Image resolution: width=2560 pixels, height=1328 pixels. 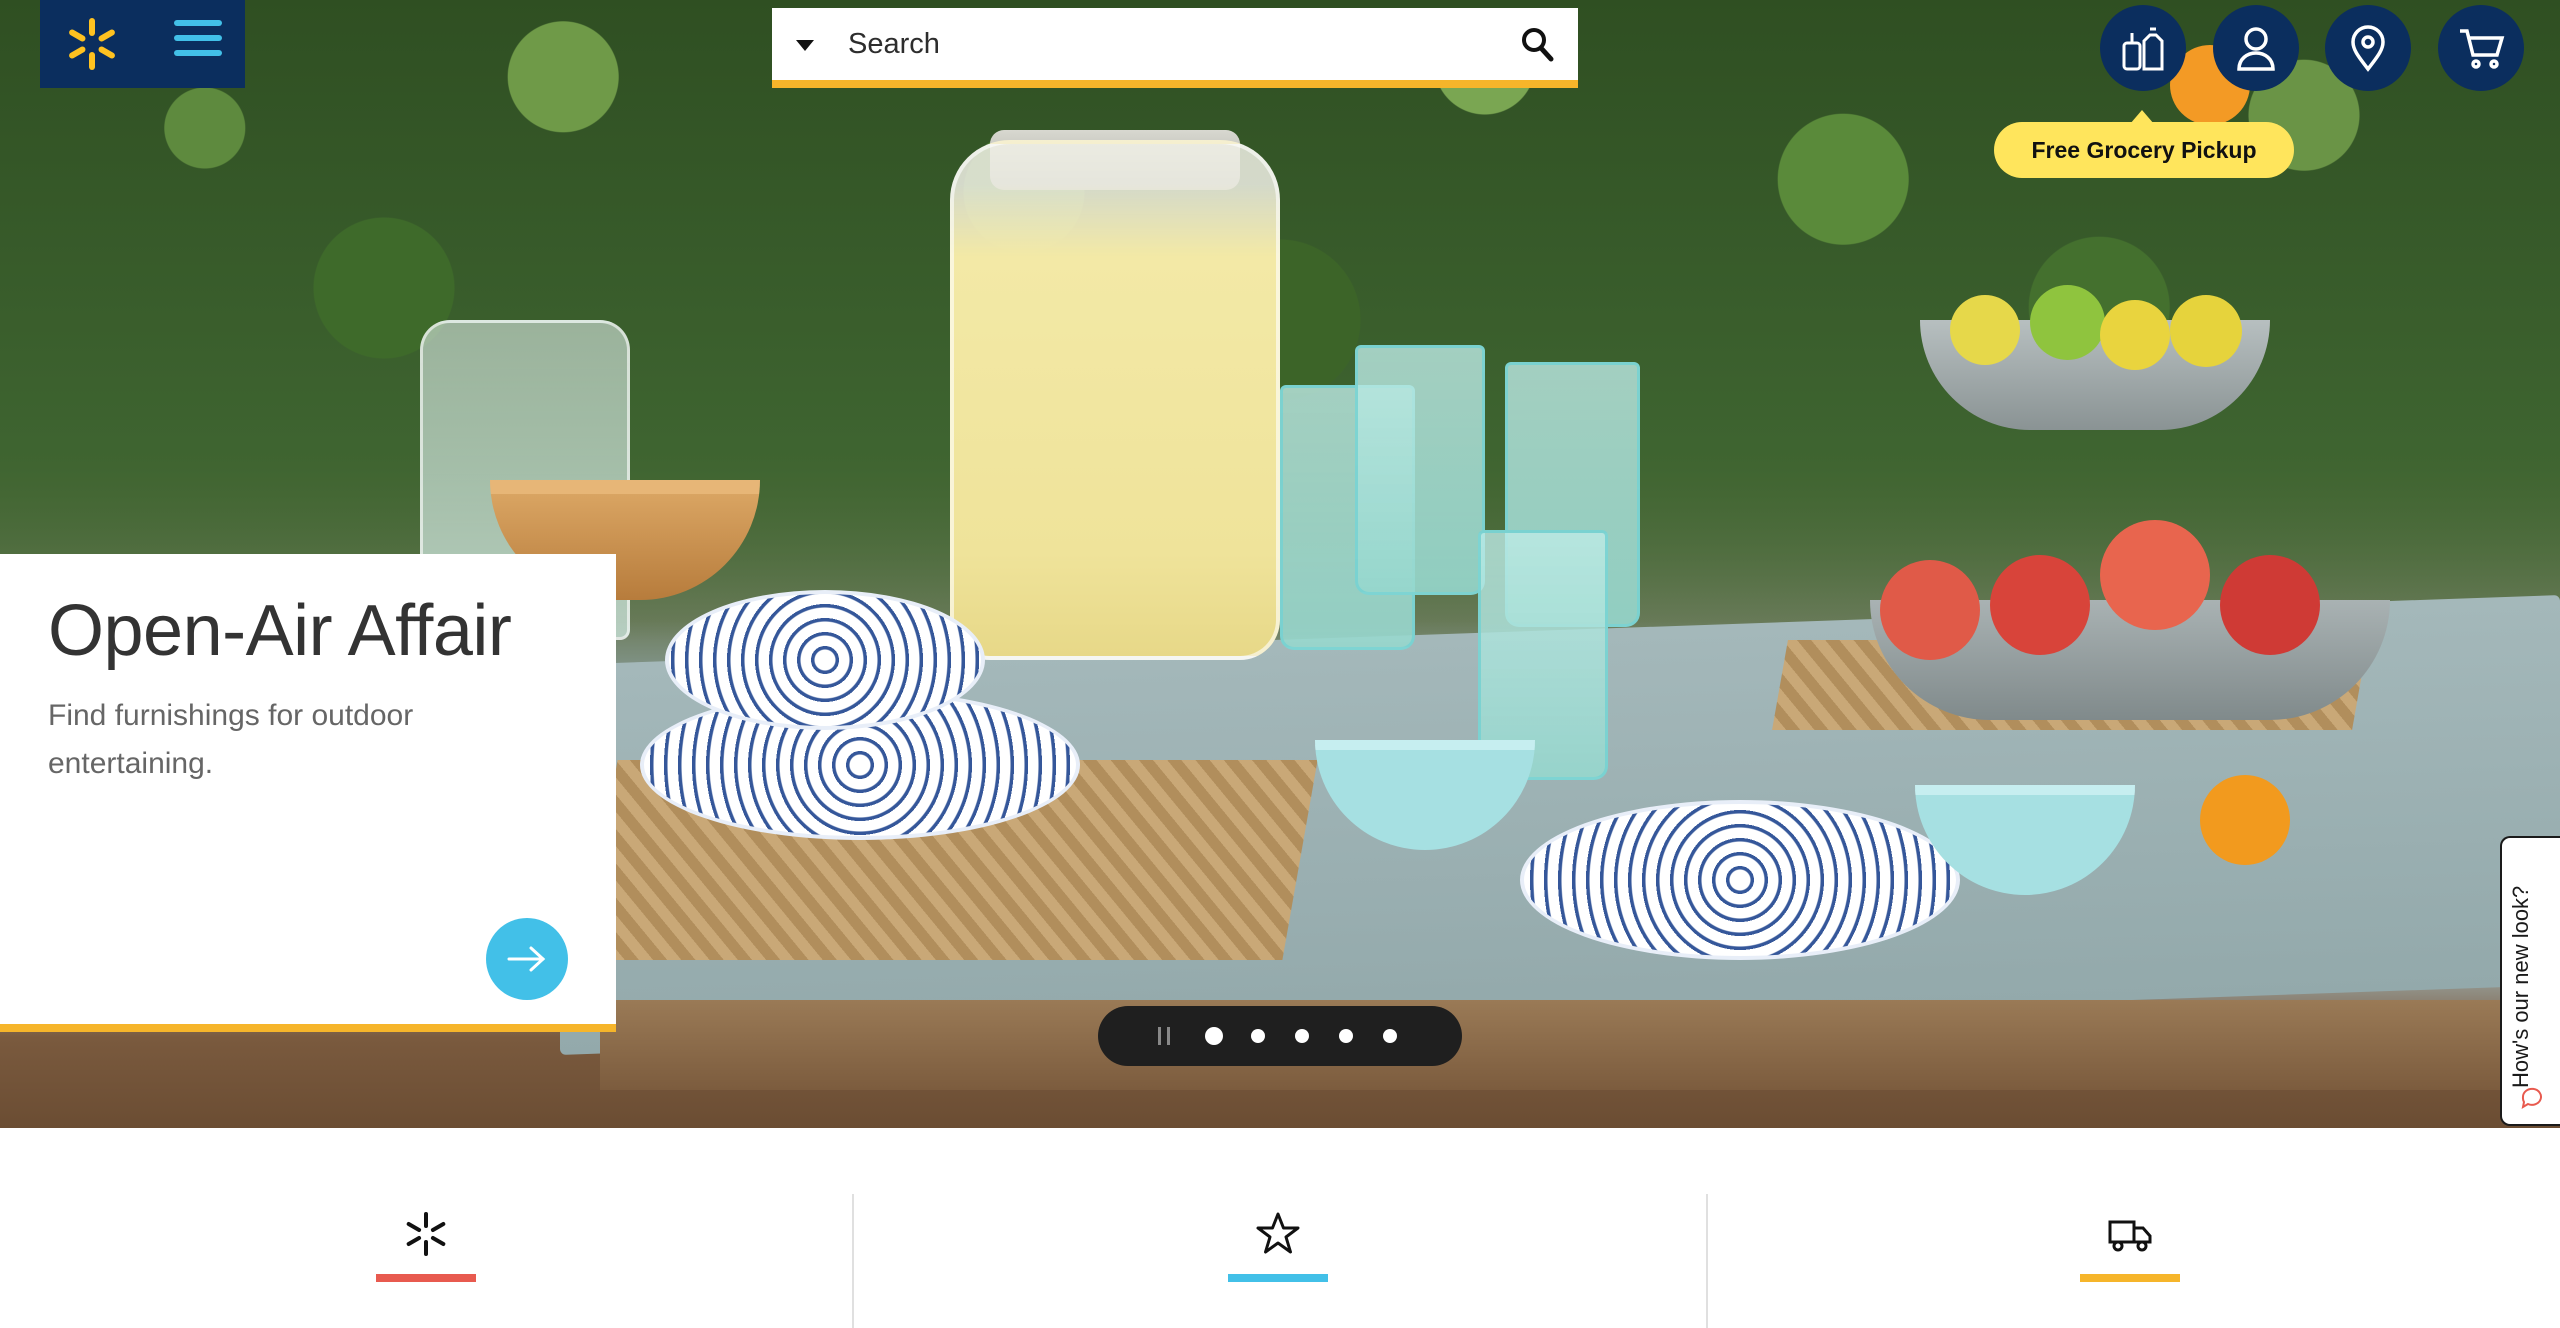 What do you see at coordinates (1175, 48) in the screenshot?
I see `search-bar: Search` at bounding box center [1175, 48].